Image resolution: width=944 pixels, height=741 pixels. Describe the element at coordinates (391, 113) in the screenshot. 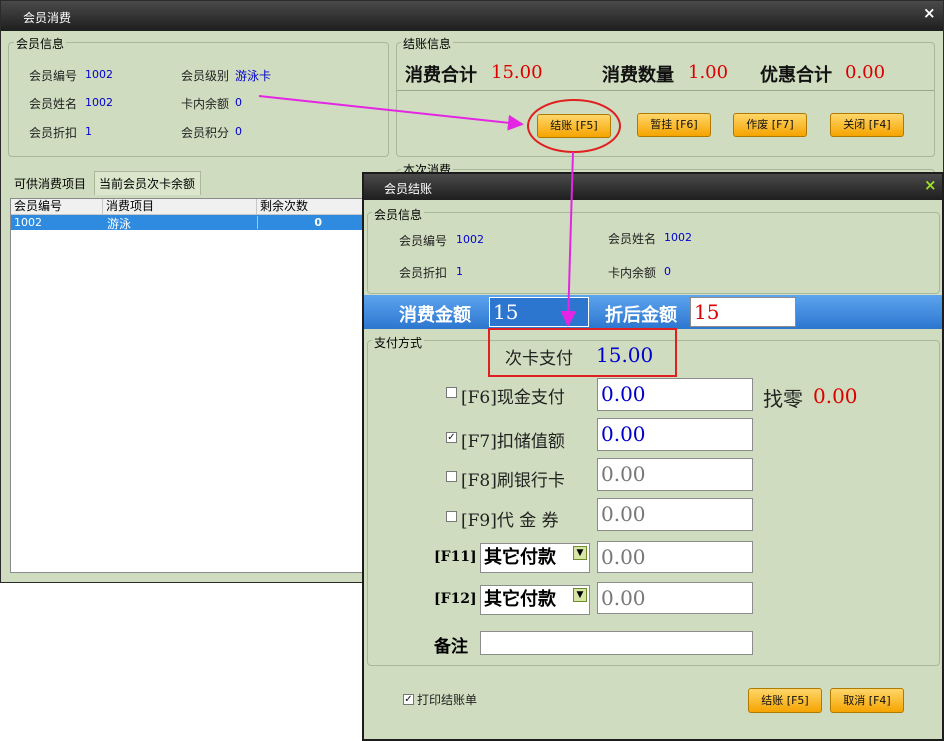

I see `annotation-arrow-balance` at that location.